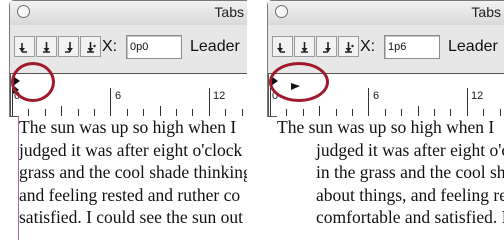 Image resolution: width=504 pixels, height=240 pixels. What do you see at coordinates (131, 149) in the screenshot?
I see `text-line: judged it was after eight o'clock` at bounding box center [131, 149].